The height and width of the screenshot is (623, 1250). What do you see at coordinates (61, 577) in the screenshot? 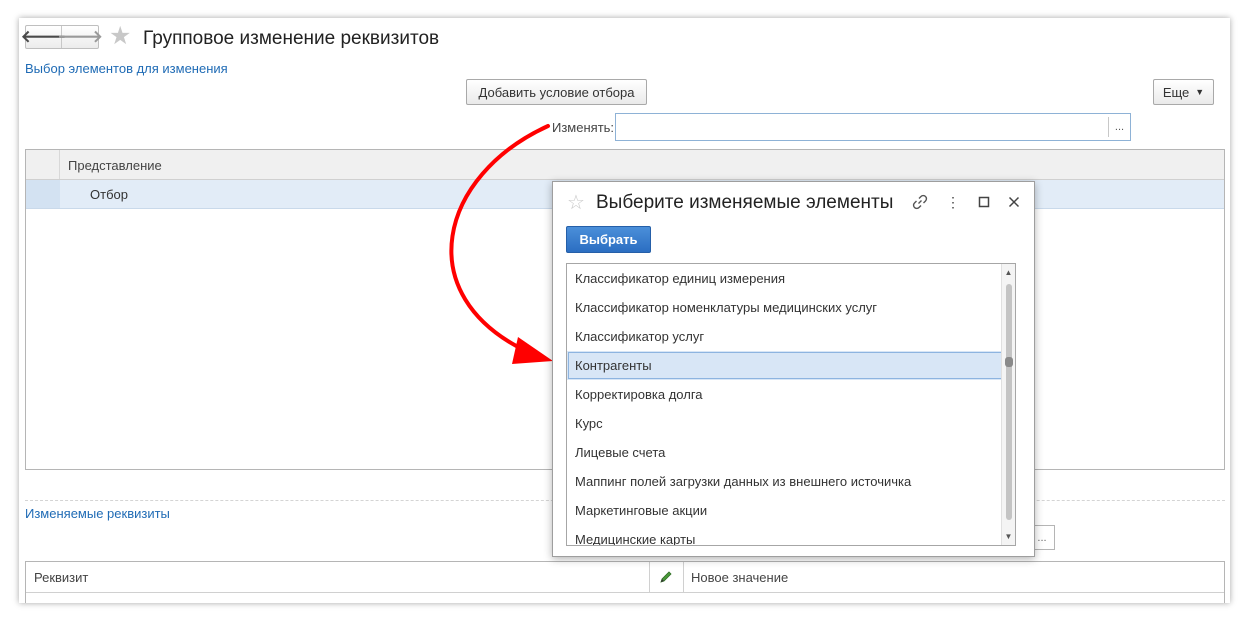
I see `column-header-attribute: Реквизит` at bounding box center [61, 577].